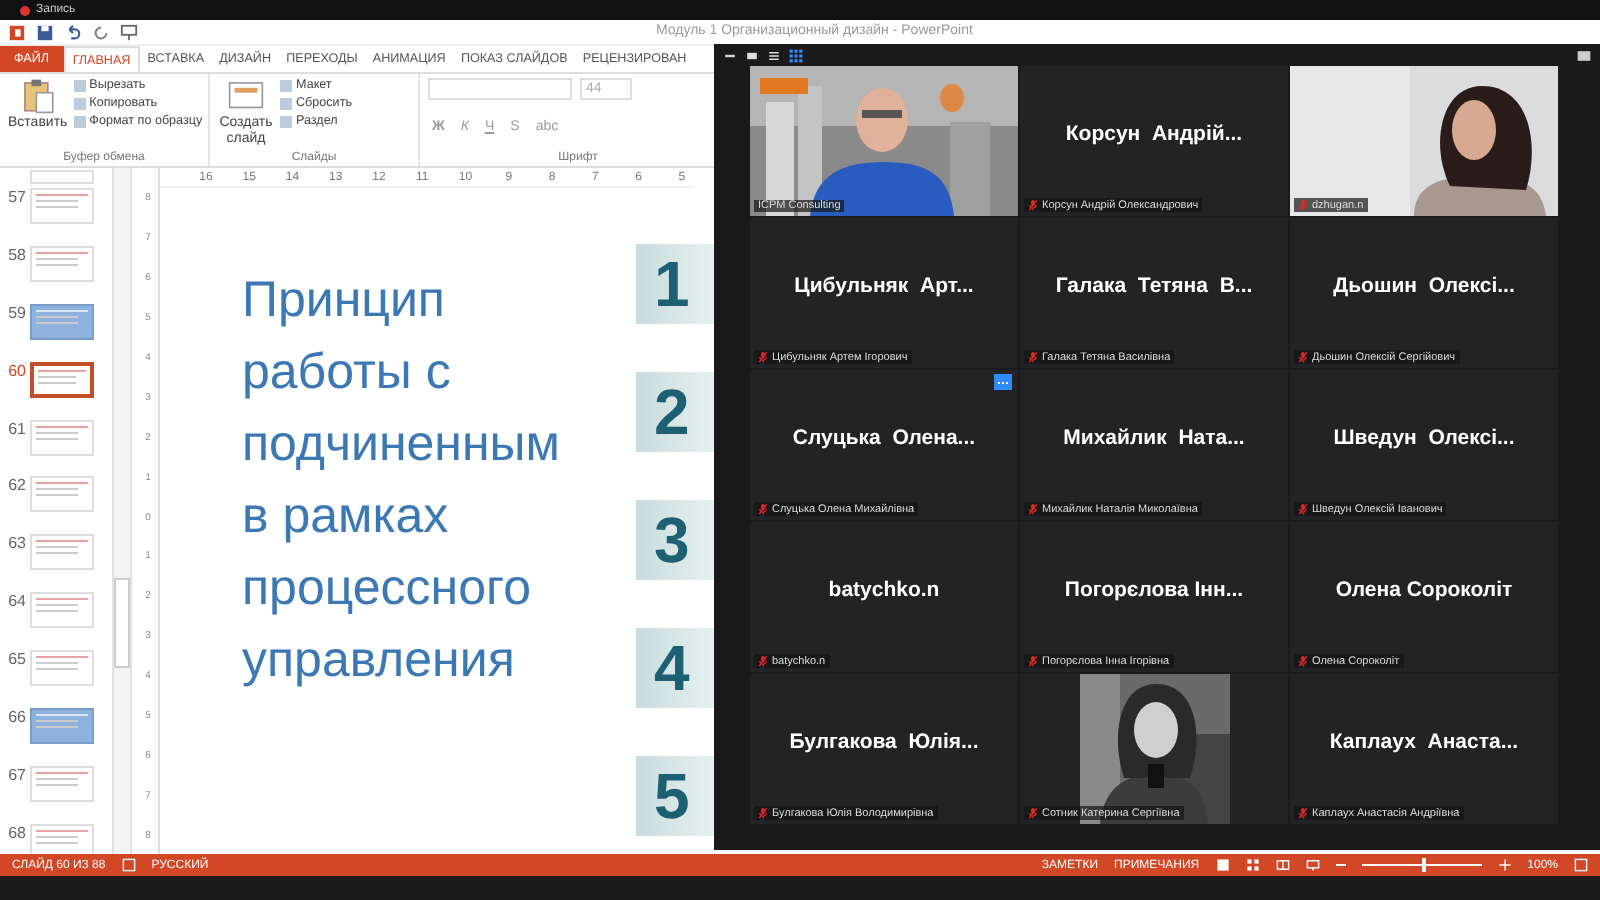 This screenshot has height=900, width=1600. What do you see at coordinates (675, 540) in the screenshot?
I see `step-number: 3` at bounding box center [675, 540].